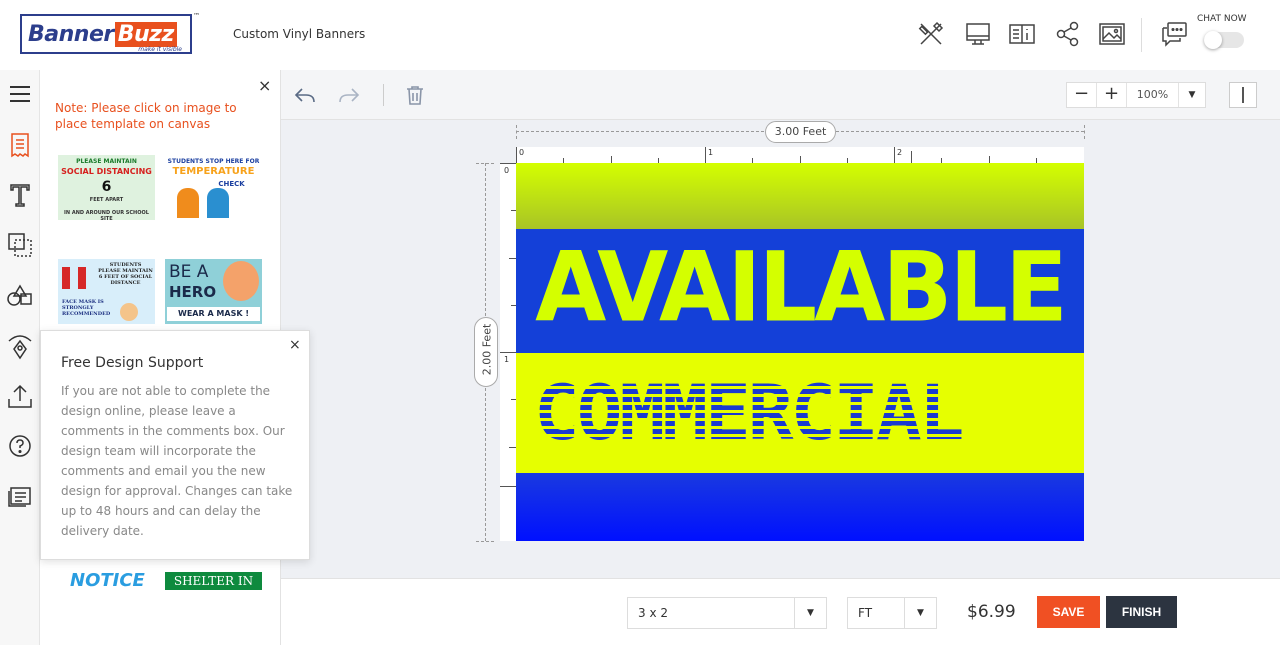 The image size is (1280, 645). I want to click on unit-select: FT ▼, so click(892, 613).